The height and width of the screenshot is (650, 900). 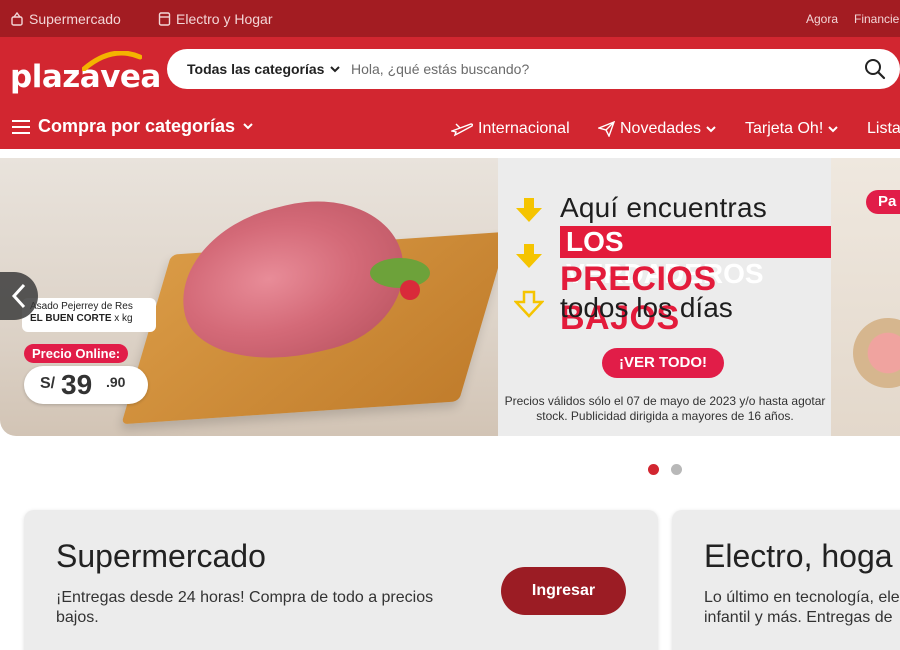 I want to click on nav-novedades: Novedades, so click(x=657, y=129).